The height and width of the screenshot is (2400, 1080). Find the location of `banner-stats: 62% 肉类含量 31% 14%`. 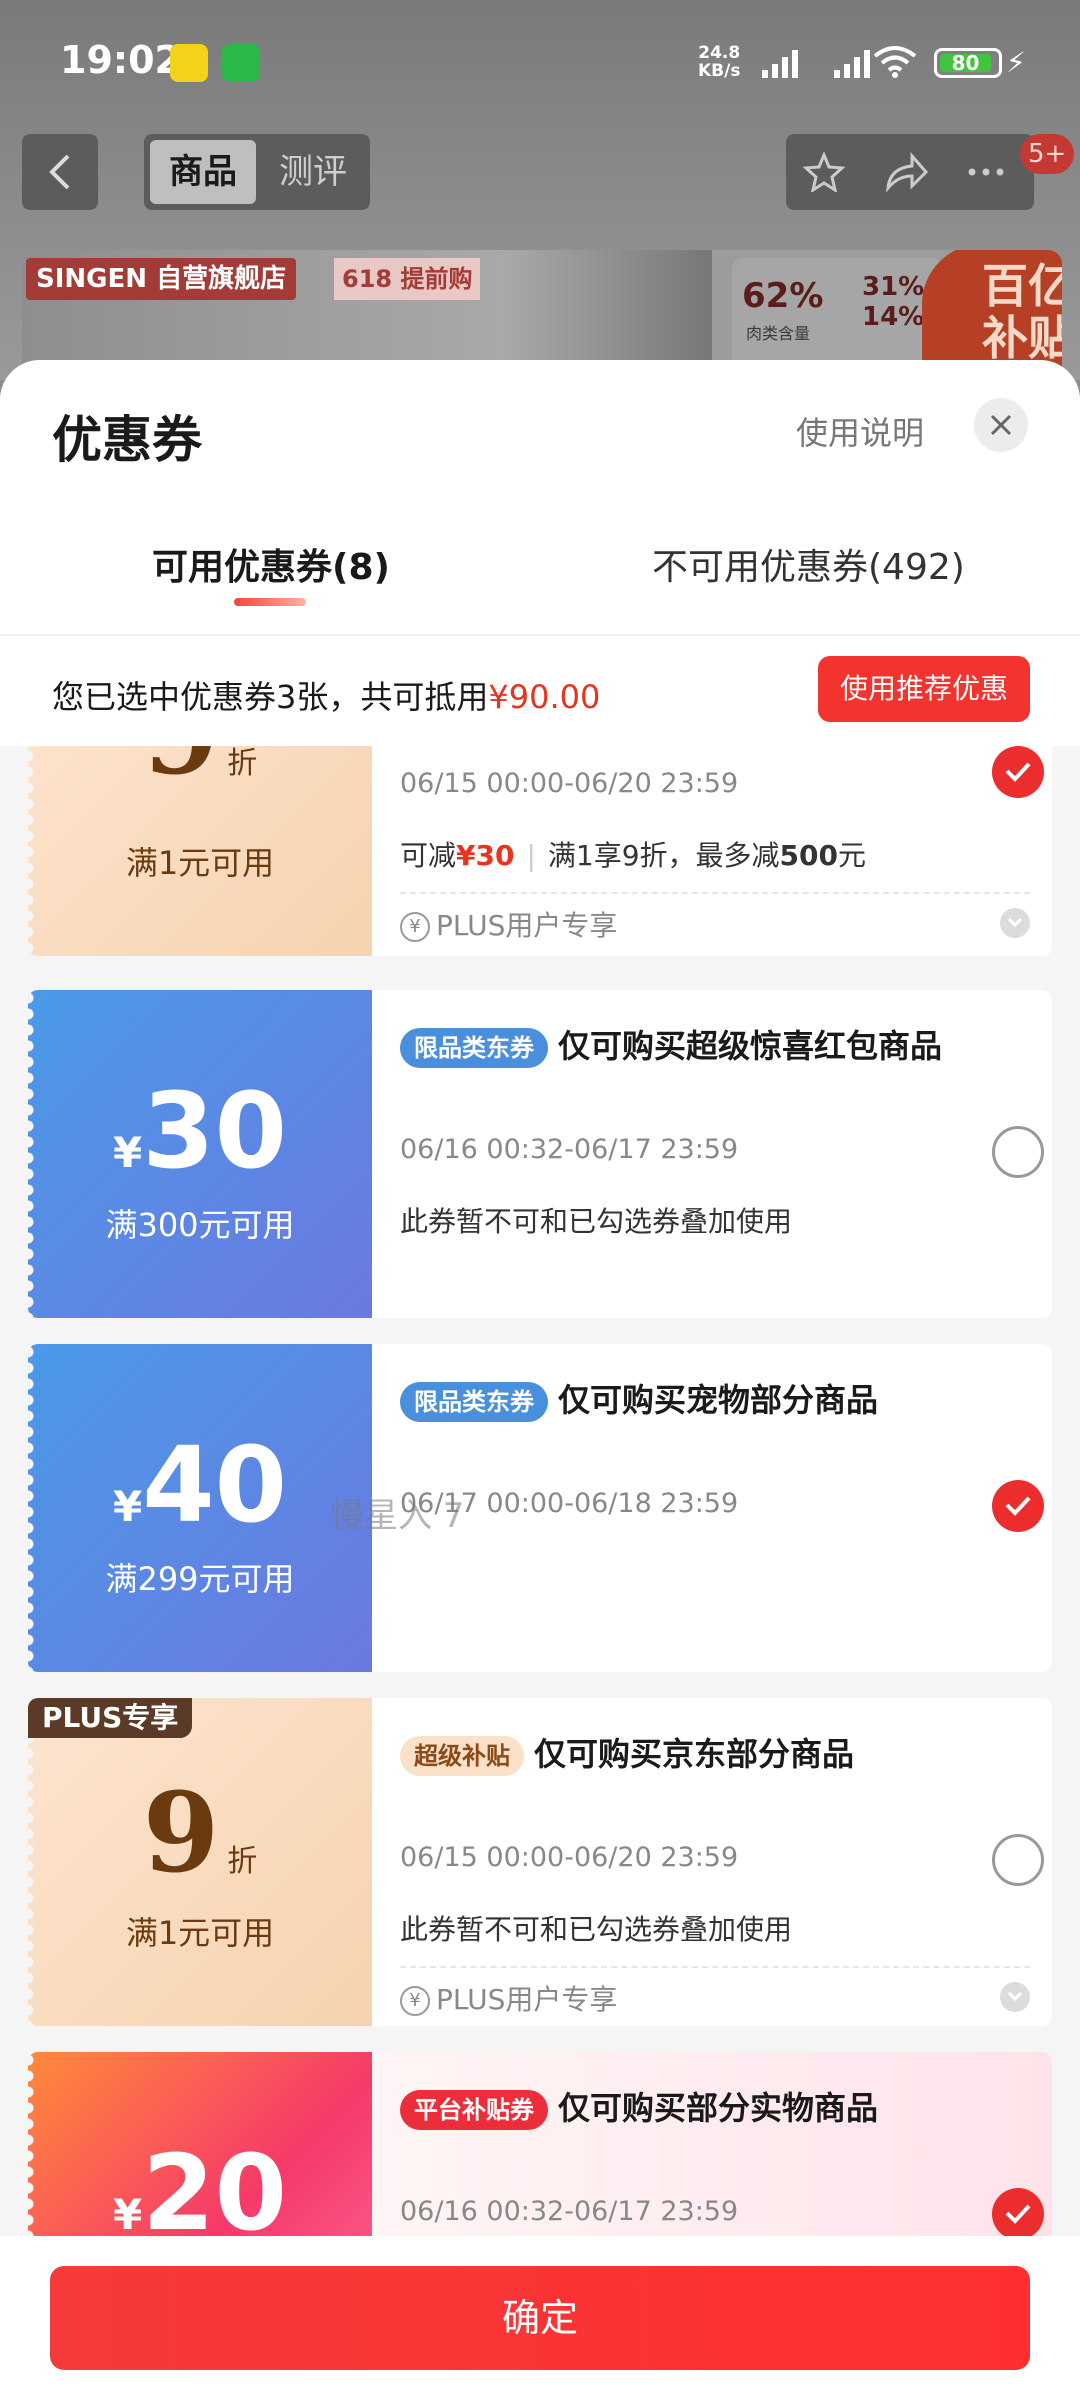

banner-stats: 62% 肉类含量 31% 14% is located at coordinates (837, 313).